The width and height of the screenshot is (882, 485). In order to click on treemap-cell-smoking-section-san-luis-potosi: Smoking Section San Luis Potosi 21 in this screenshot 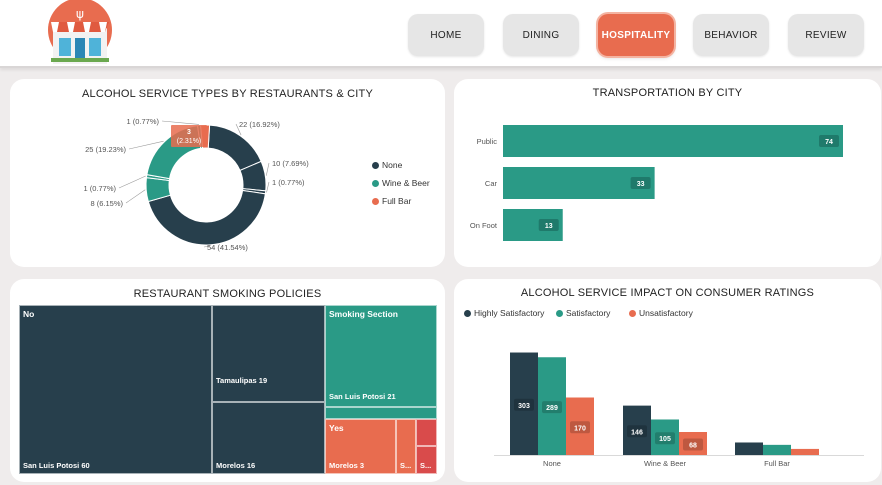, I will do `click(381, 356)`.